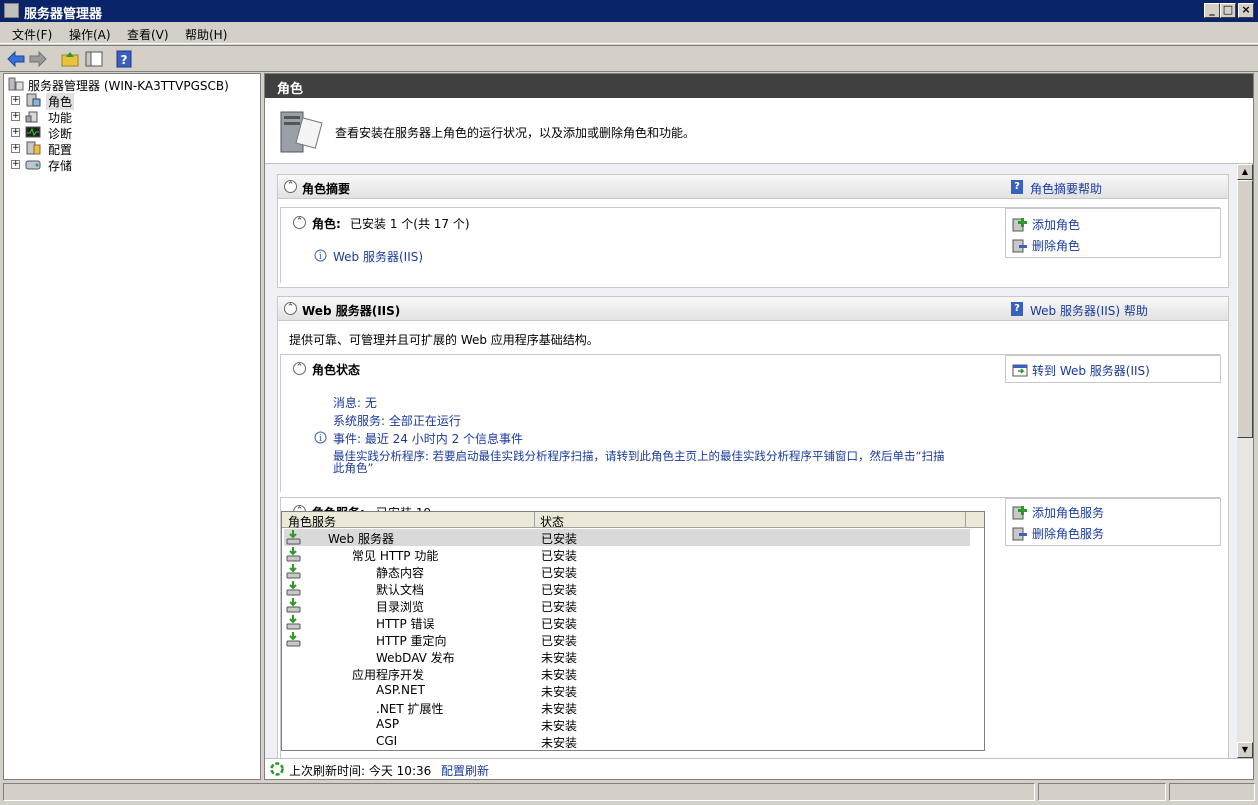  What do you see at coordinates (60, 150) in the screenshot?
I see `tree-item-label: 配置` at bounding box center [60, 150].